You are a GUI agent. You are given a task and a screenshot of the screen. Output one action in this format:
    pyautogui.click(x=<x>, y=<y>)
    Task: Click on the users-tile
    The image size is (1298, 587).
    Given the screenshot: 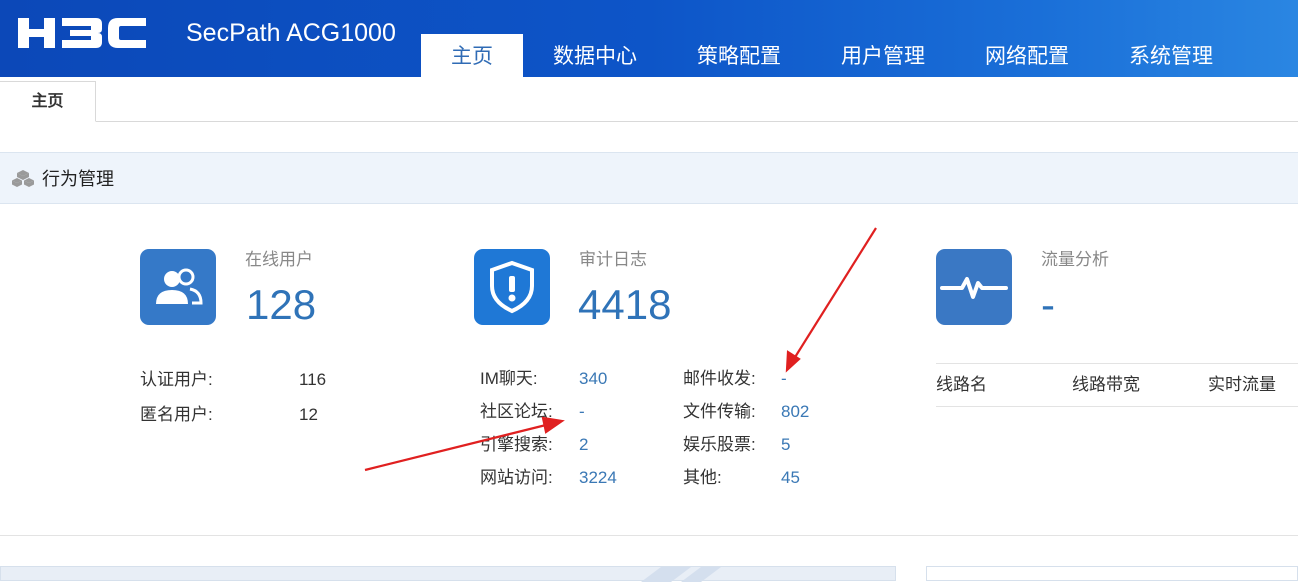 What is the action you would take?
    pyautogui.click(x=178, y=287)
    